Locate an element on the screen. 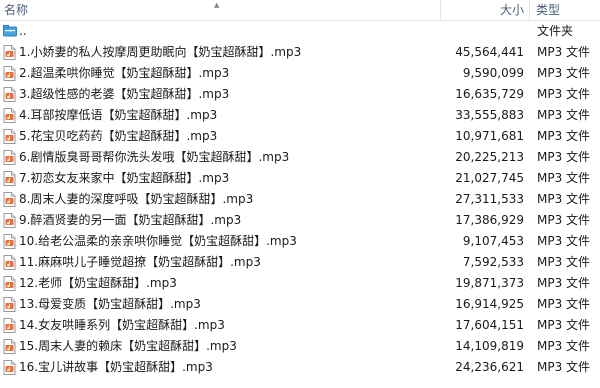 This screenshot has height=388, width=600. list-item: 16.宝儿讲故事【奶宝超酥甜】.mp3 24,236,621 MP3 文件 is located at coordinates (300, 367).